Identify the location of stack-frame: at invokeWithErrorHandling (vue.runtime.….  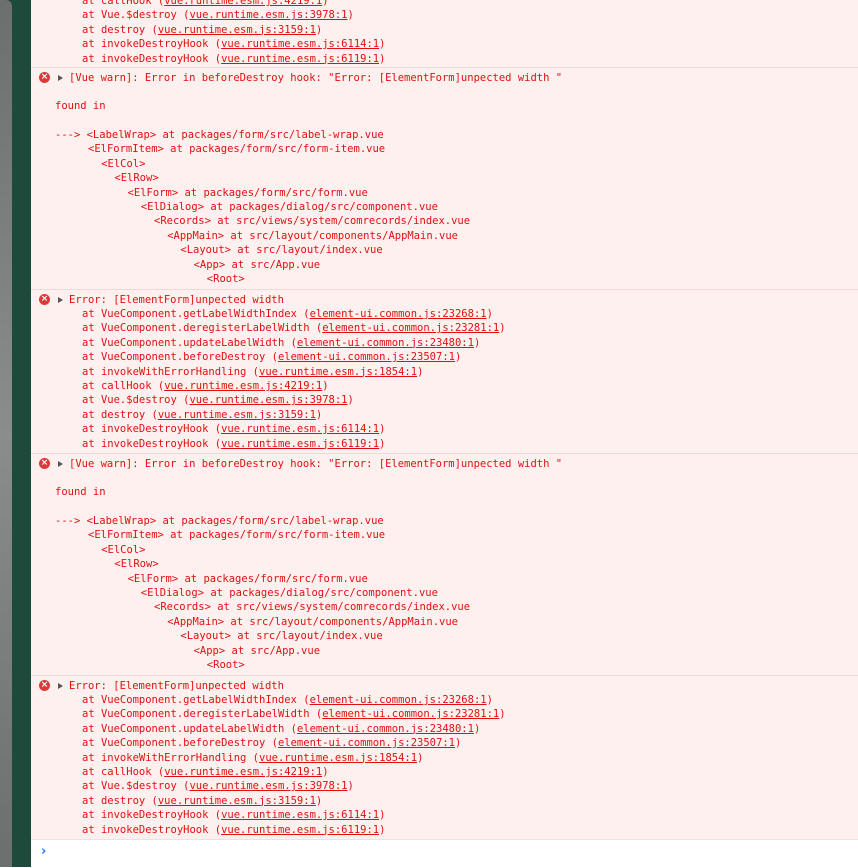
(252, 372).